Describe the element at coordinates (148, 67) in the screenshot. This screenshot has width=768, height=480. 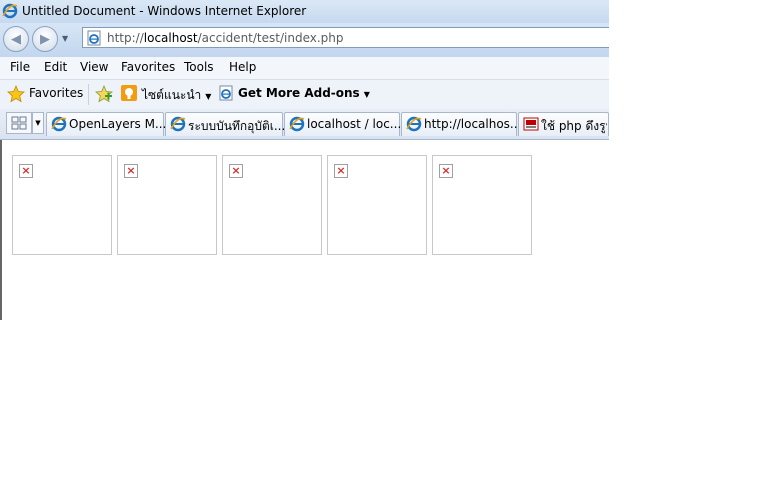
I see `menu-favorites: Favorites` at that location.